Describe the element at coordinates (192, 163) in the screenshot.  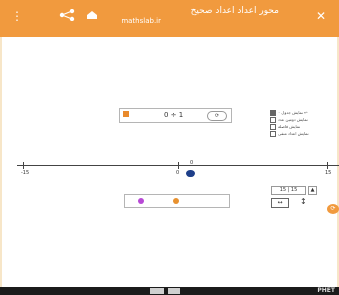
I see `marker-value-label: 0` at that location.